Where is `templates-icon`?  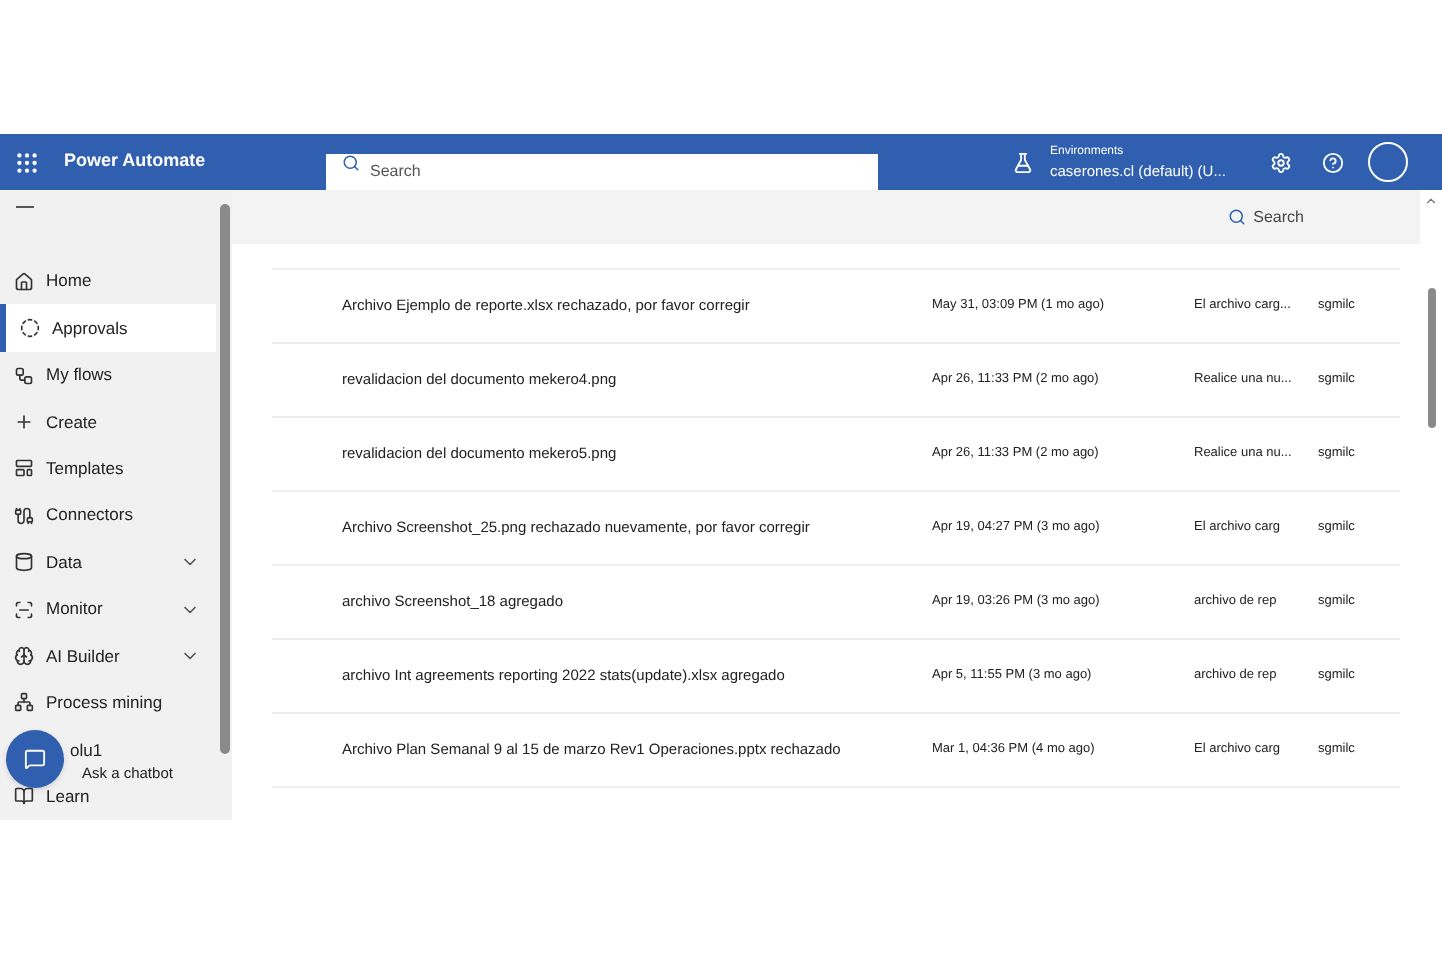
templates-icon is located at coordinates (24, 468).